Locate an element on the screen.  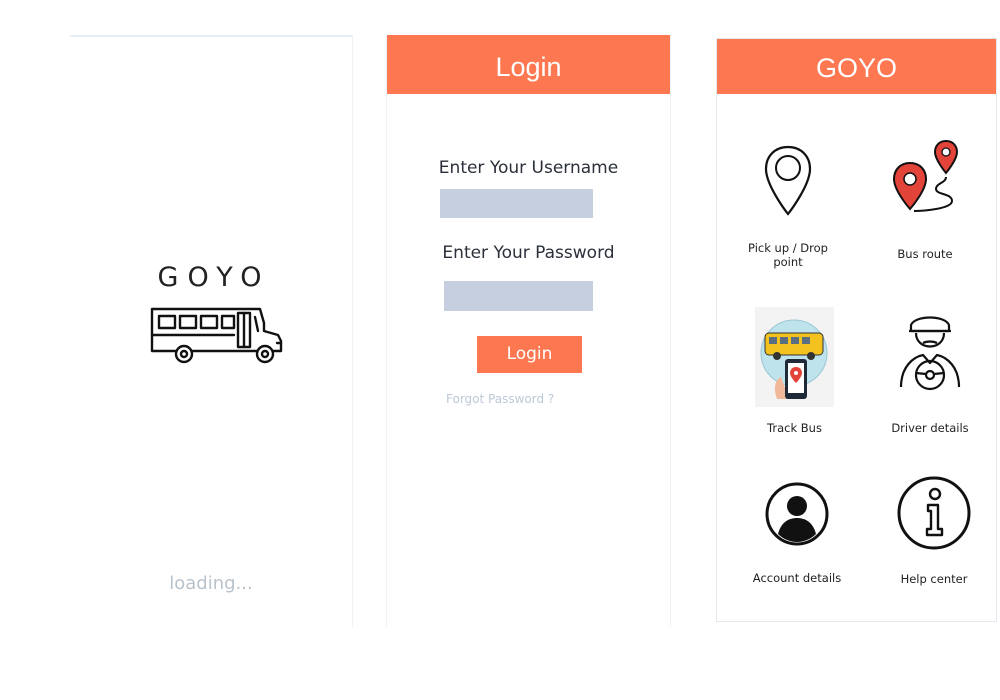
username-field is located at coordinates (516, 203).